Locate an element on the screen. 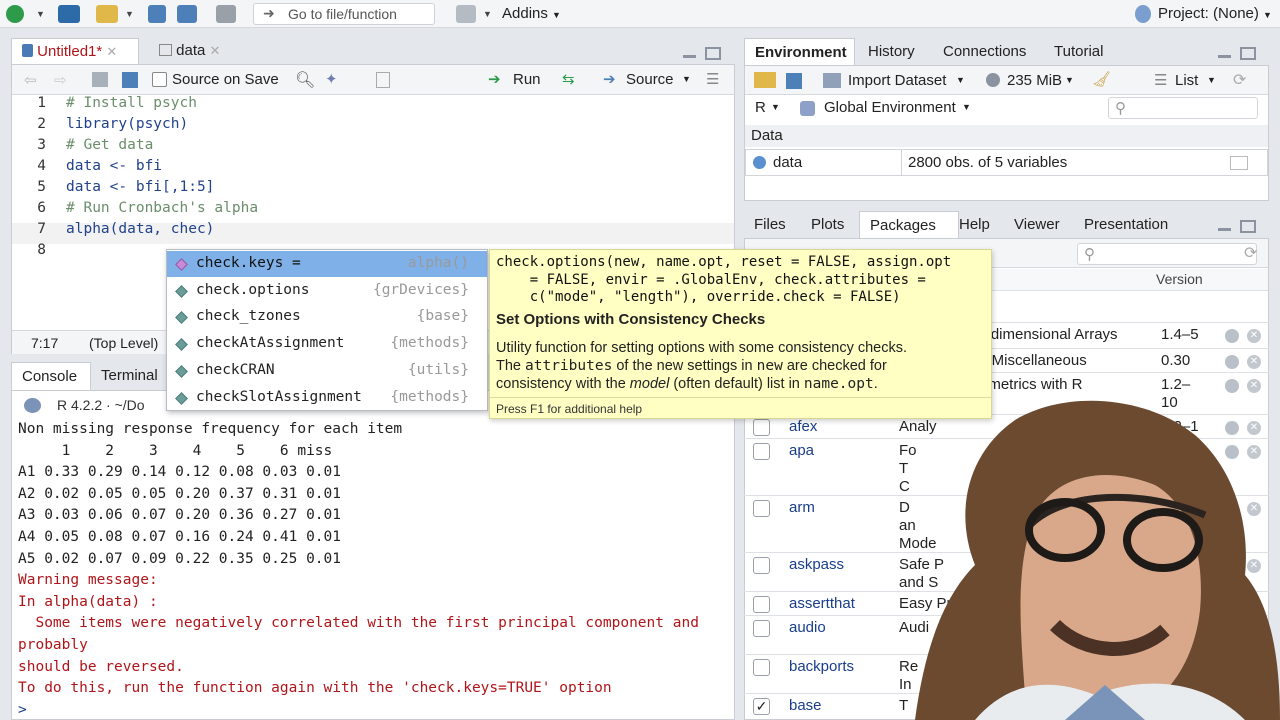  environment-row: data 2800 obs. of 5 variables is located at coordinates (1006, 162).